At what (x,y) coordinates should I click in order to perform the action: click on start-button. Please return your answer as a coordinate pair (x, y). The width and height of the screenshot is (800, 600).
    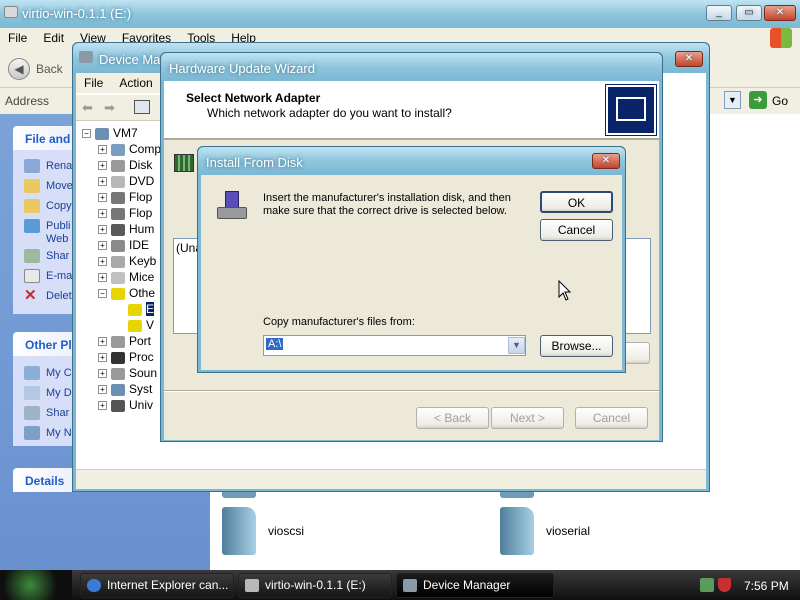
    Looking at the image, I should click on (36, 585).